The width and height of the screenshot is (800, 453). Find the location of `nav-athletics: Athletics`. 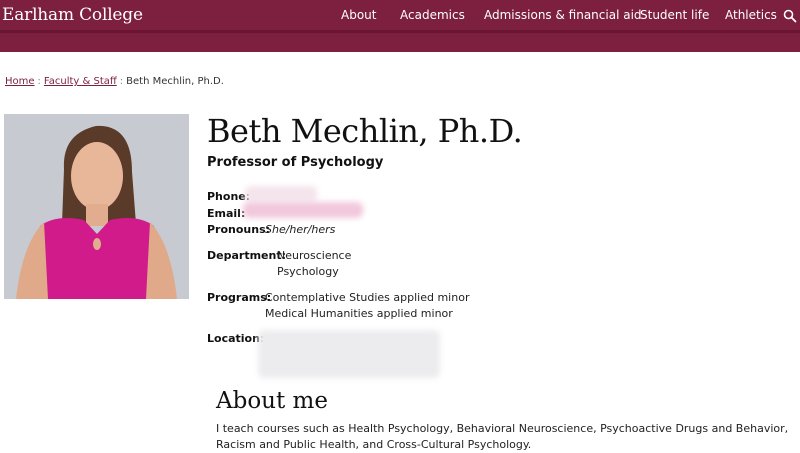

nav-athletics: Athletics is located at coordinates (751, 15).